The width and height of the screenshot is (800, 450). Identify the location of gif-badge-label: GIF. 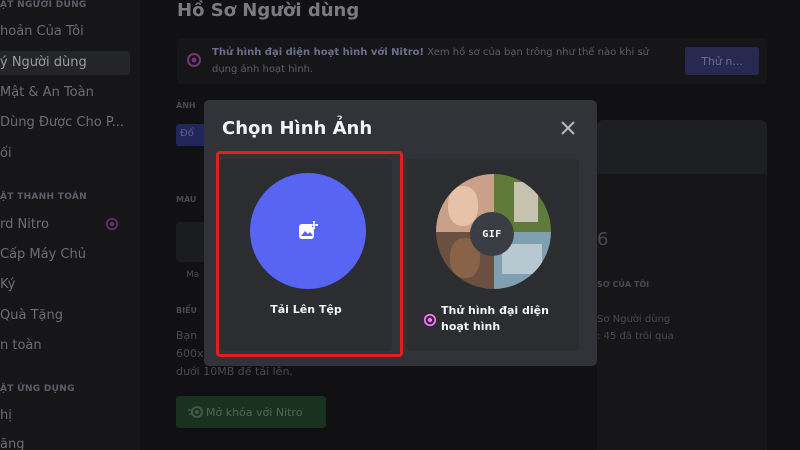
(492, 234).